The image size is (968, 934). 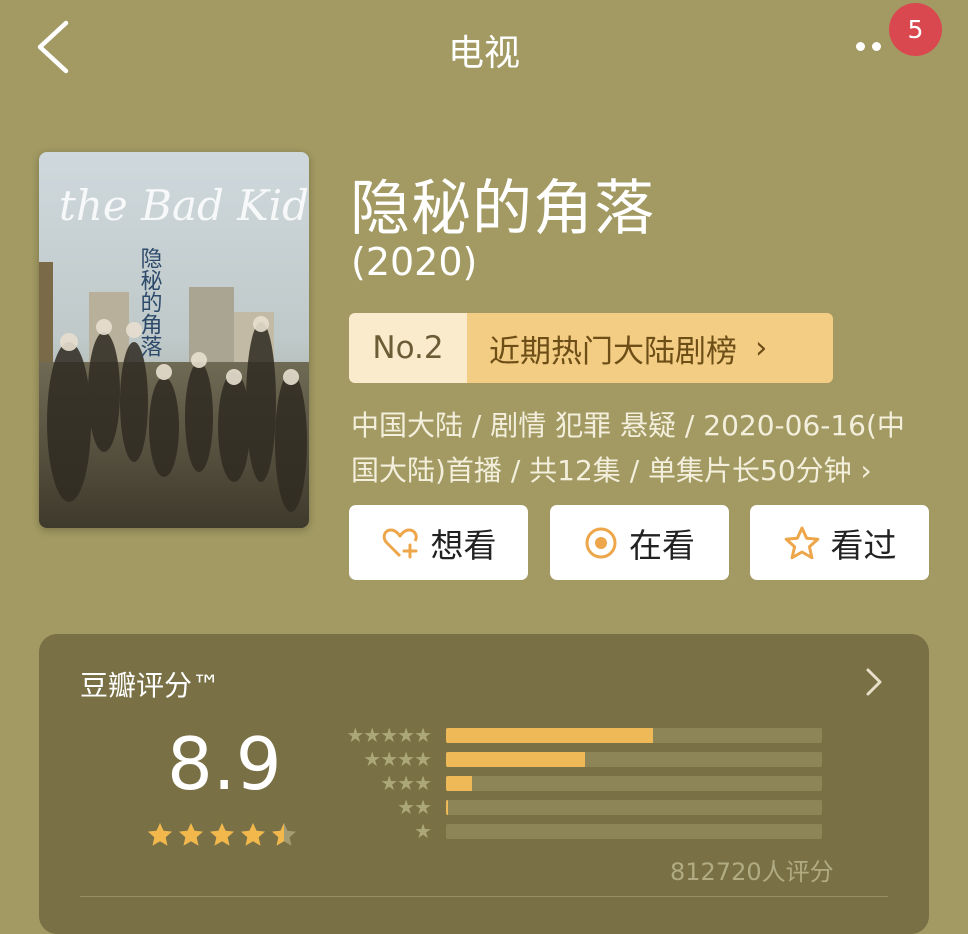 What do you see at coordinates (863, 545) in the screenshot?
I see `watched-label: 看过` at bounding box center [863, 545].